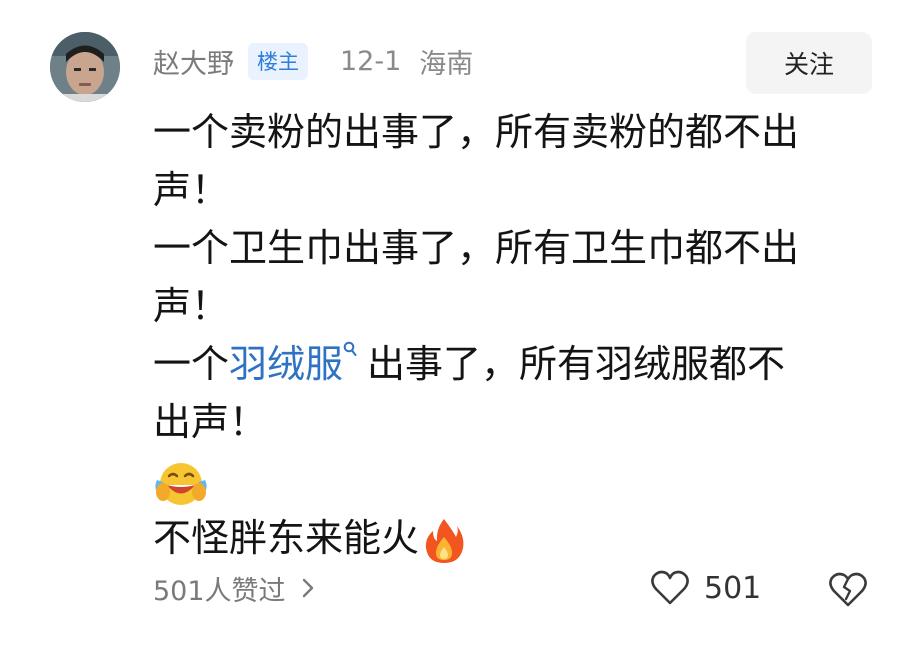  What do you see at coordinates (191, 364) in the screenshot?
I see `comment-text: 一个` at bounding box center [191, 364].